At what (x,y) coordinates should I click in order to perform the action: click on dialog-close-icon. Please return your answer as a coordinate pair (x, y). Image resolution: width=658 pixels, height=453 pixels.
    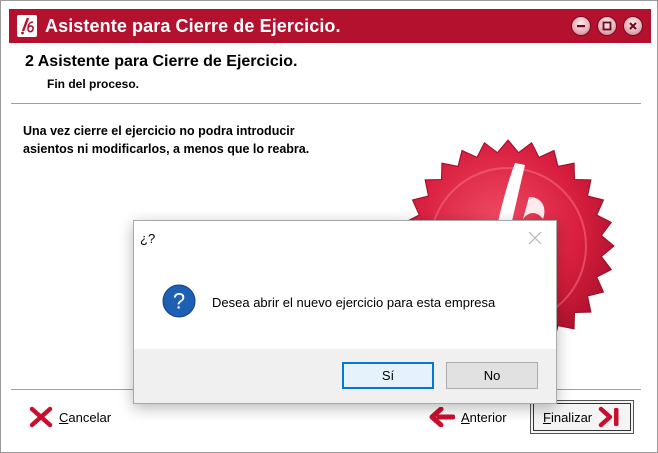
    Looking at the image, I should click on (535, 238).